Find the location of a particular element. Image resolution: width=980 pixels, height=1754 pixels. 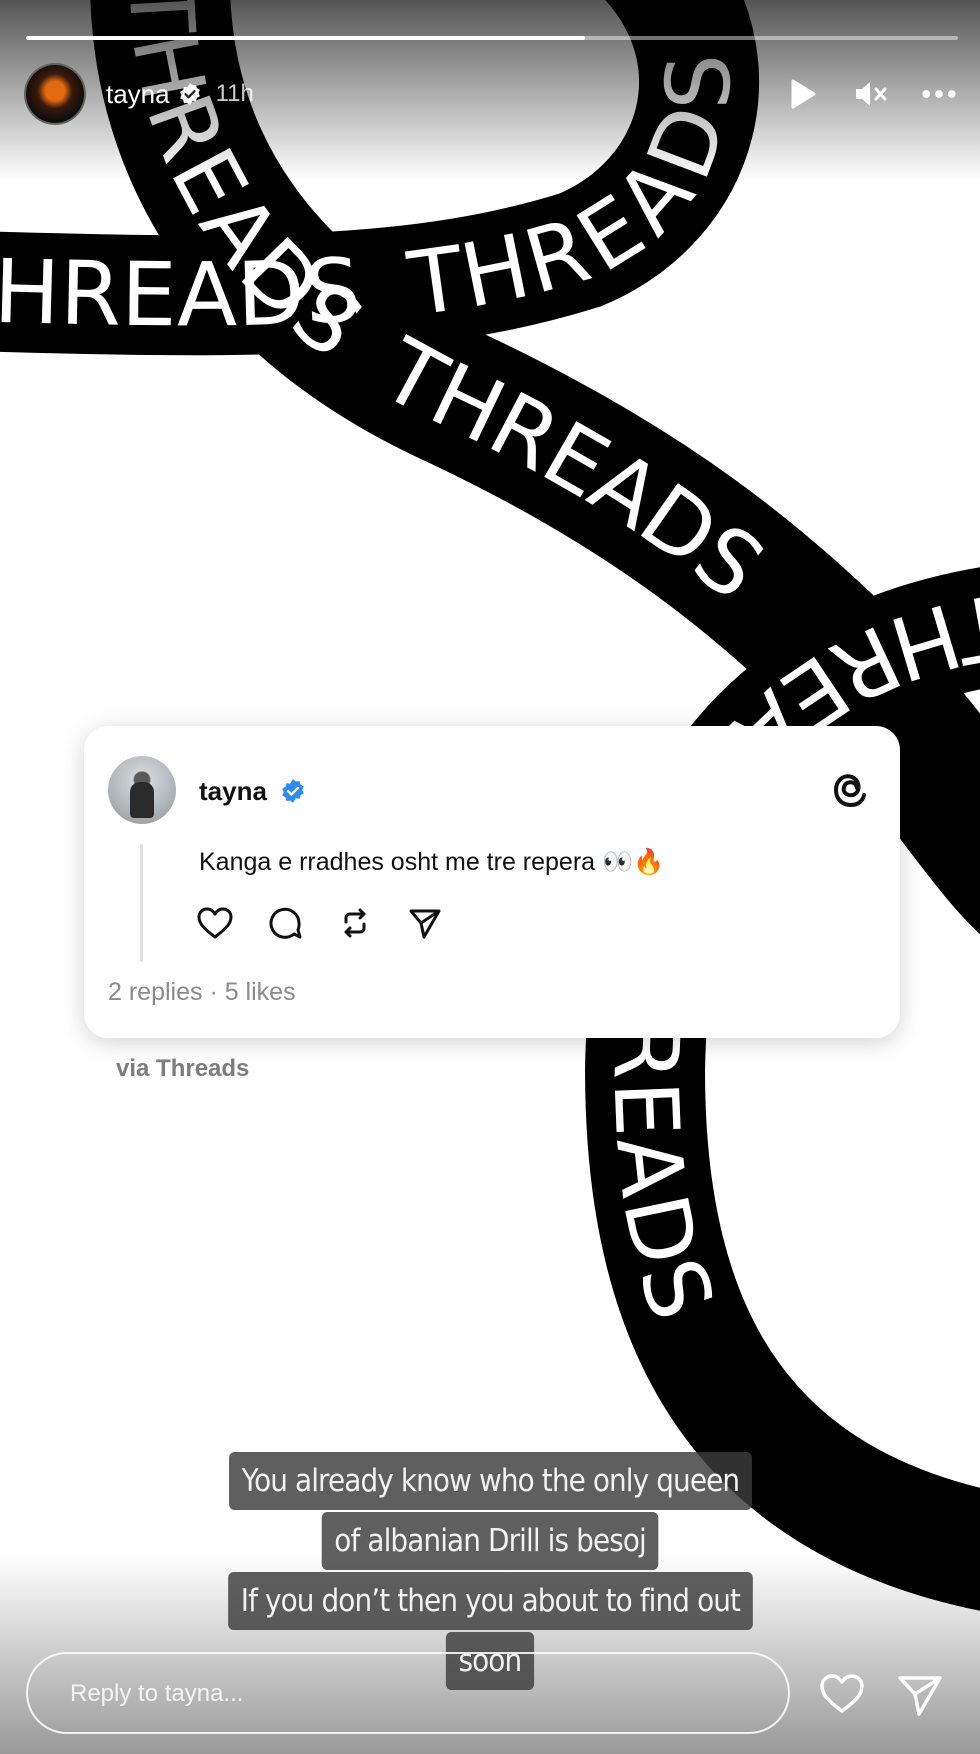

post-username: tayna is located at coordinates (233, 791).